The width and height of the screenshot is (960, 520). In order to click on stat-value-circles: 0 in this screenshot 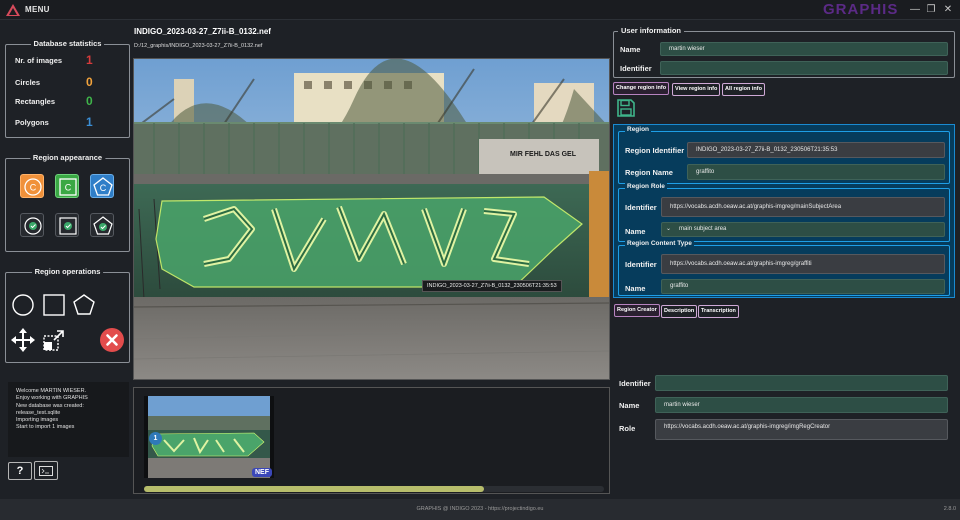, I will do `click(89, 82)`.